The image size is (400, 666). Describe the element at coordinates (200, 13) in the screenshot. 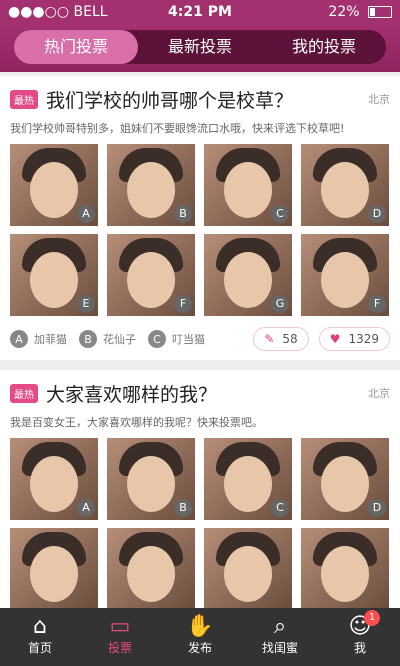

I see `status-bar: ●●●○○ BELL 4:21 PM 22%` at that location.